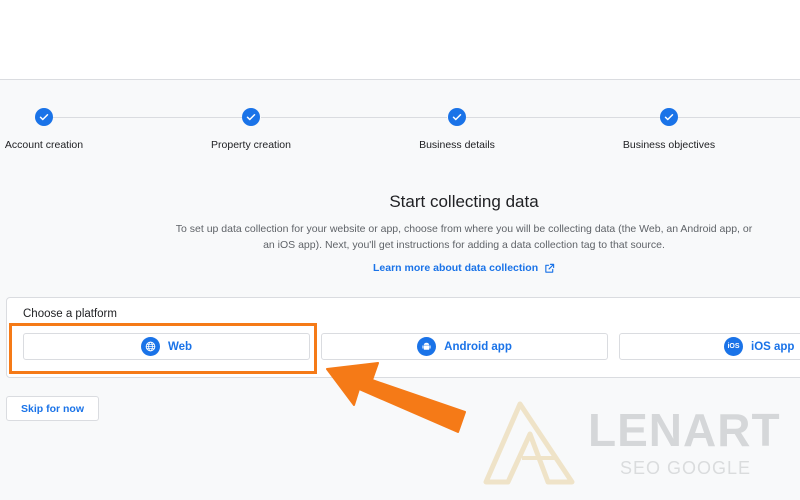 The height and width of the screenshot is (500, 800). What do you see at coordinates (709, 346) in the screenshot?
I see `platform-ios-button: iOS iOS app` at bounding box center [709, 346].